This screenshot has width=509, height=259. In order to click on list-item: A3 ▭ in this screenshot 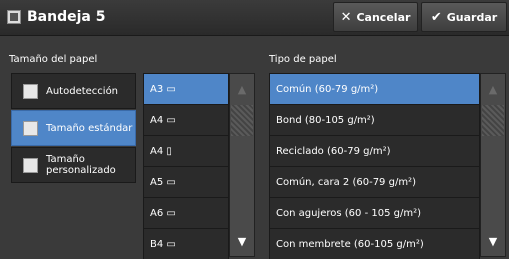, I will do `click(186, 89)`.